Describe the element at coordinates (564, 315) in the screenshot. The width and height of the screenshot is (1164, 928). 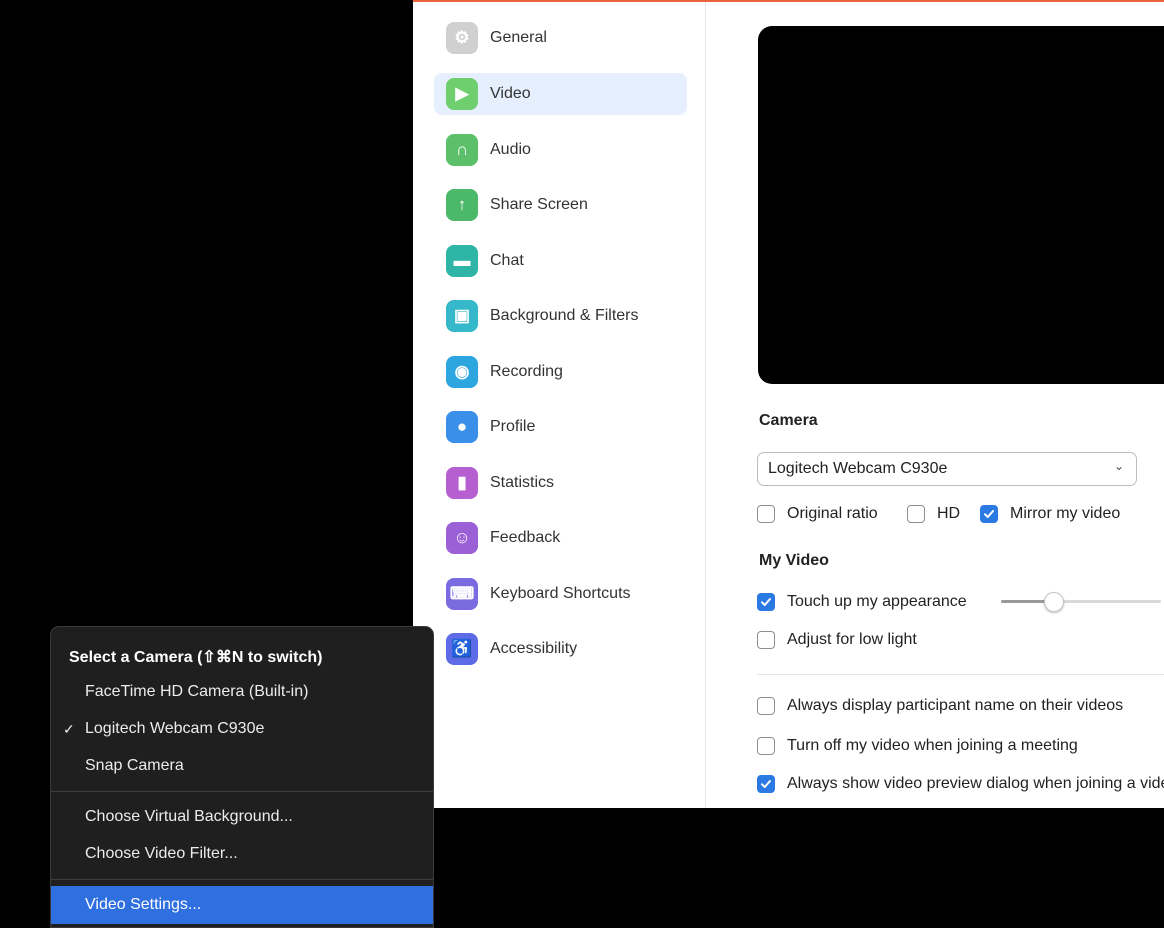
I see `sidebar-item-label: Background & Filters` at that location.